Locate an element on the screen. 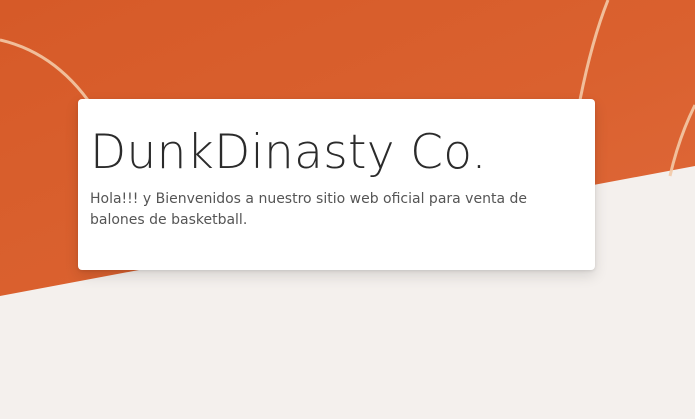 This screenshot has height=419, width=695. site-title: DunkDinasty Co. is located at coordinates (288, 152).